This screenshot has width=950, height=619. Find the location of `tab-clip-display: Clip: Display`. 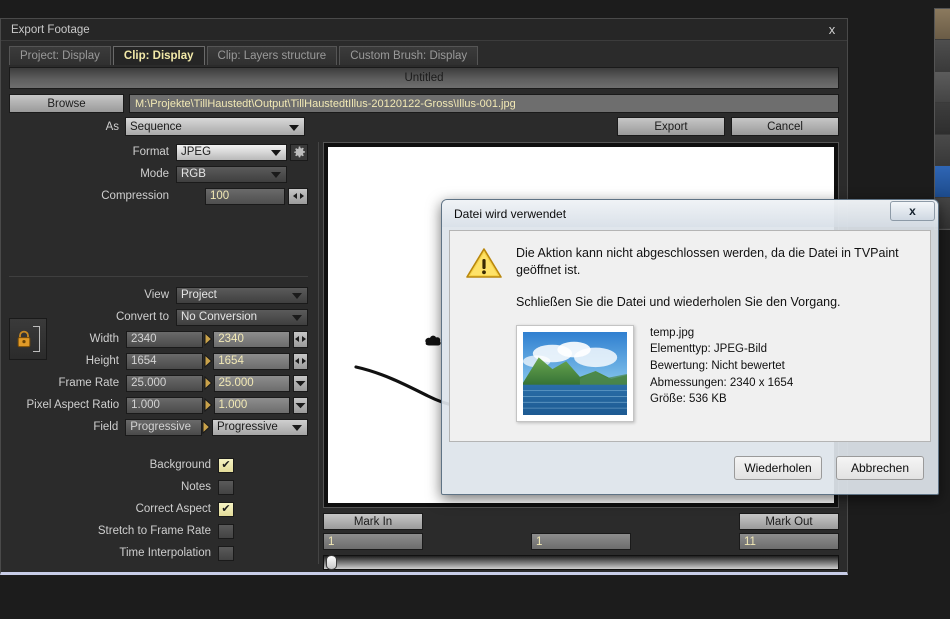

tab-clip-display: Clip: Display is located at coordinates (158, 55).